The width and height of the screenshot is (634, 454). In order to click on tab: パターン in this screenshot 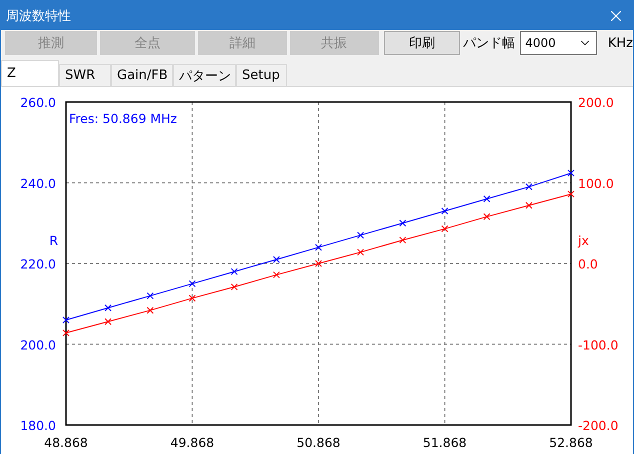, I will do `click(204, 75)`.